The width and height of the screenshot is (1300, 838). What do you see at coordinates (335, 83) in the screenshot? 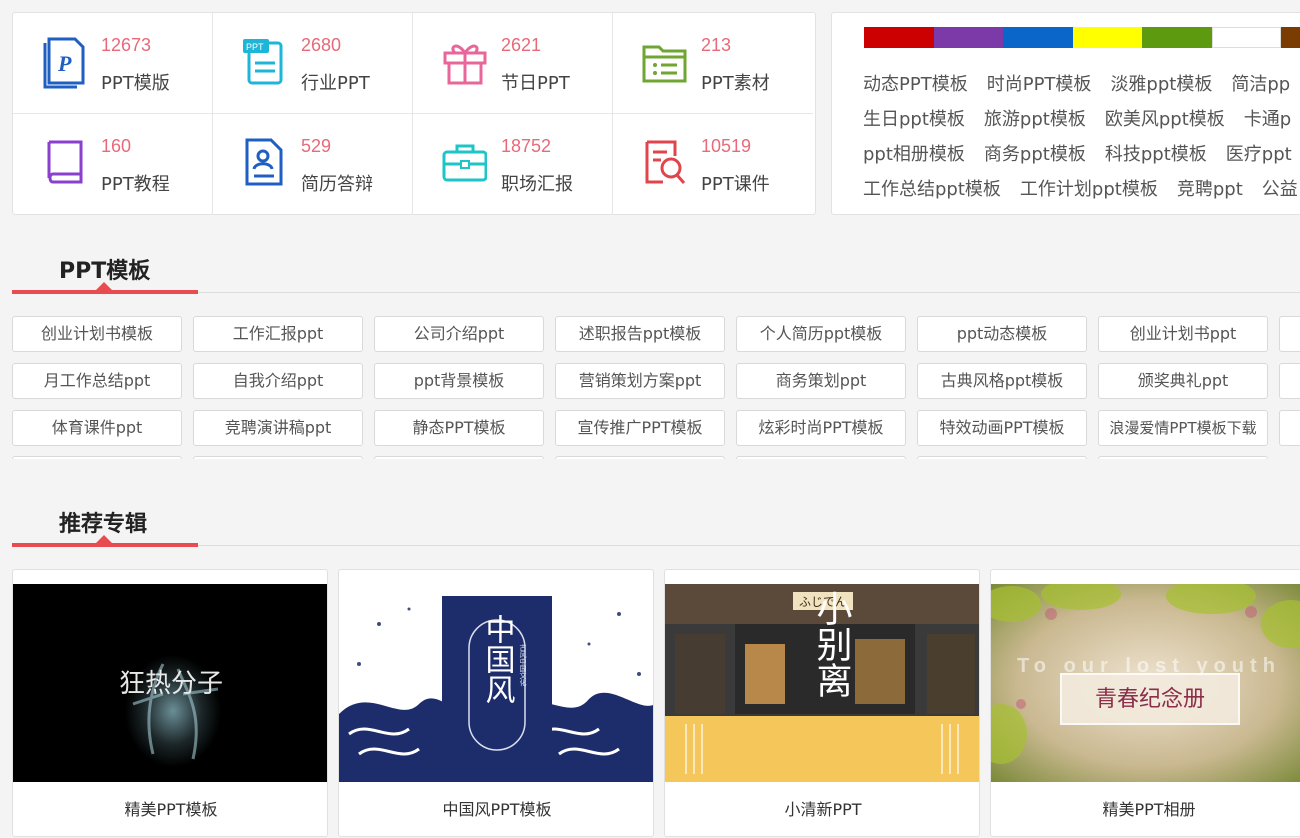
I see `category-label: 行业PPT` at bounding box center [335, 83].